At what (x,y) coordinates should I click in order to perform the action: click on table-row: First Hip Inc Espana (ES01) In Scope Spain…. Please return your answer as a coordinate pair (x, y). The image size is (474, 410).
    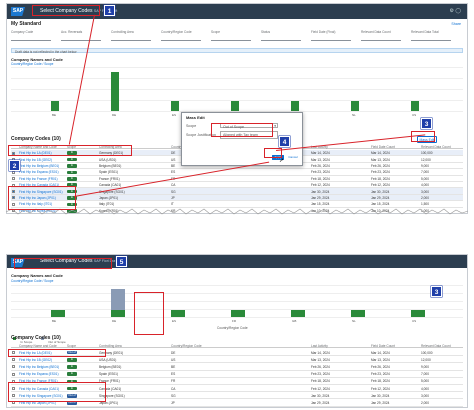
    Looking at the image, I should click on (237, 374).